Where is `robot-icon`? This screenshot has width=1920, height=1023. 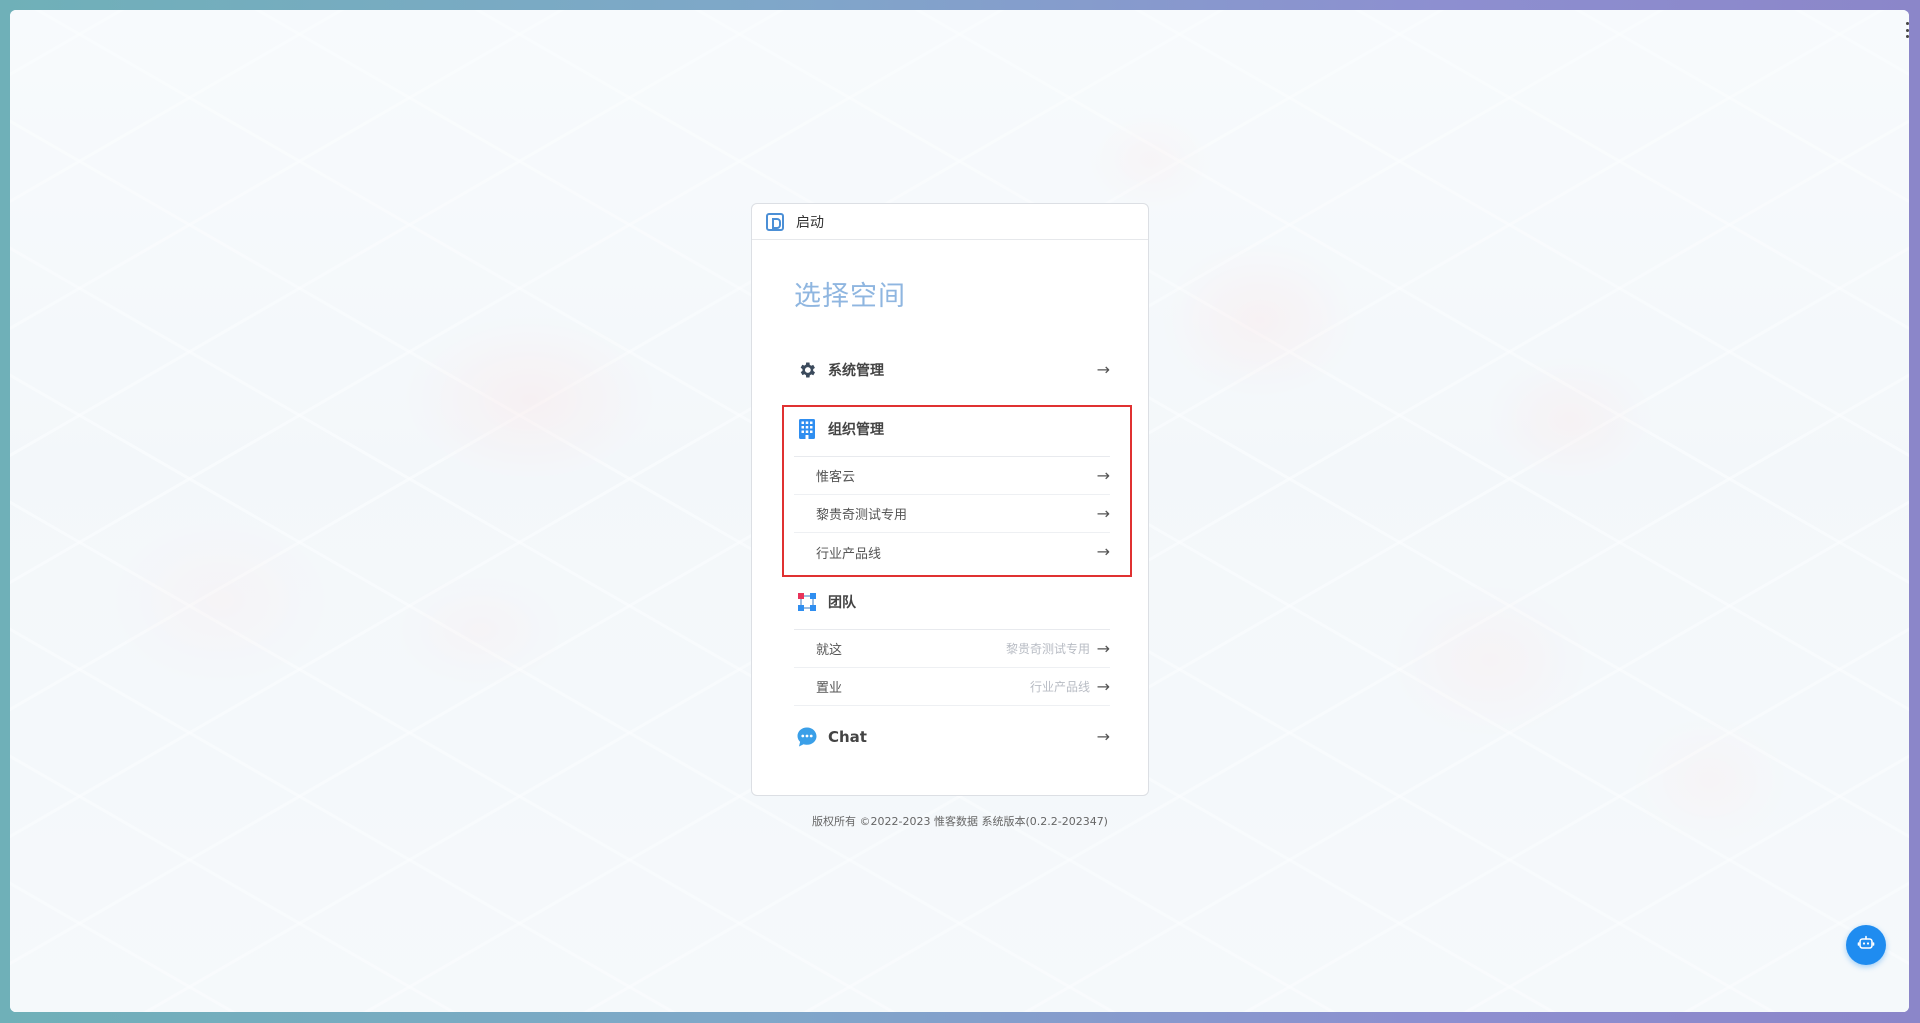
robot-icon is located at coordinates (1866, 945).